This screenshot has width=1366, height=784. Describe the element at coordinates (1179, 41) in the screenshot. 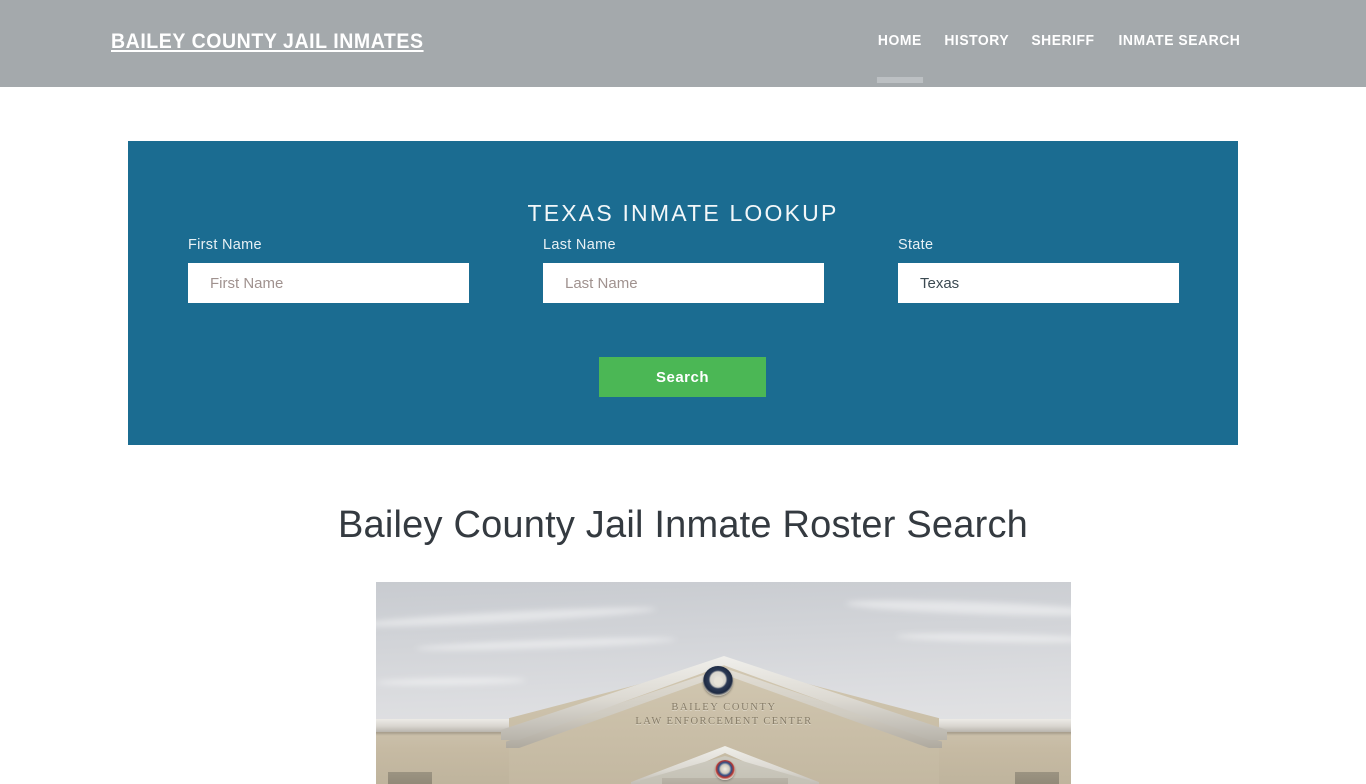

I see `nav-item-inmate-search: Inmate Search` at that location.